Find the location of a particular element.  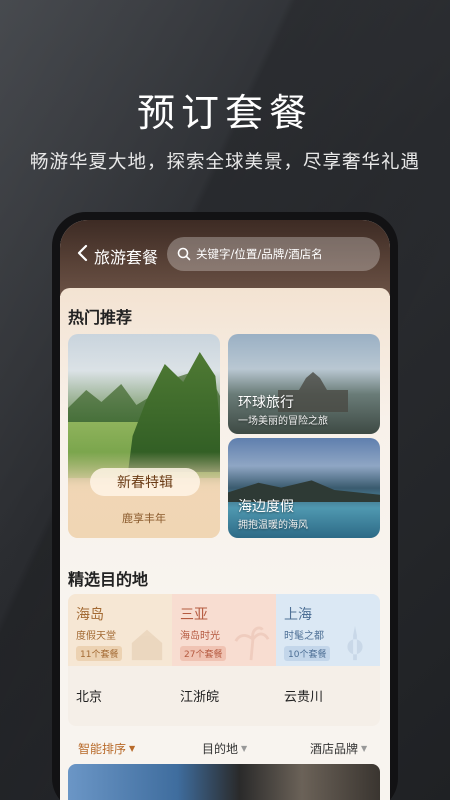

card-global-travel: 环球旅行 一场美丽的冒险之旅 is located at coordinates (304, 384).